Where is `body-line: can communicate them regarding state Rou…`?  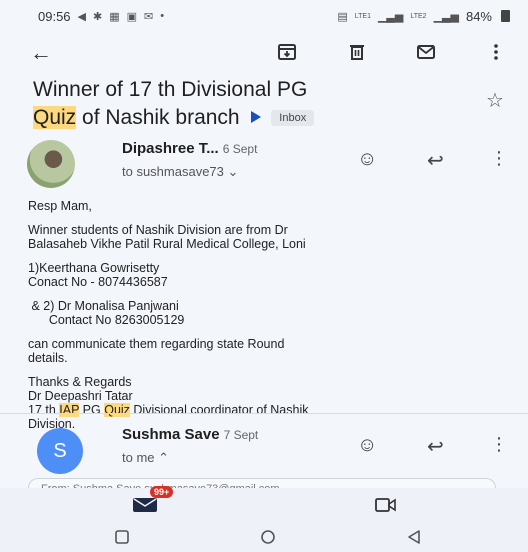 body-line: can communicate them regarding state Rou… is located at coordinates (156, 344).